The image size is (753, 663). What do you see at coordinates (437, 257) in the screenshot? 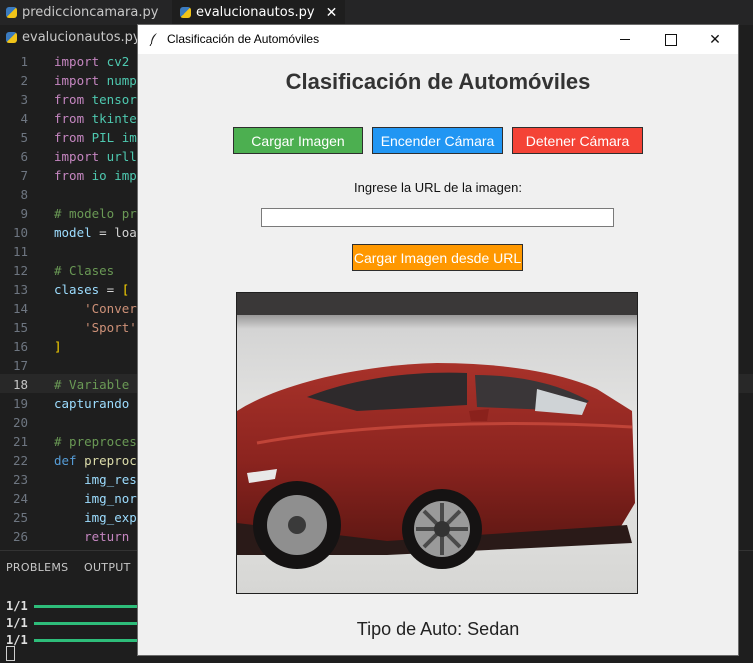
I see `load-from-url-button: Cargar Imagen desde URL` at bounding box center [437, 257].